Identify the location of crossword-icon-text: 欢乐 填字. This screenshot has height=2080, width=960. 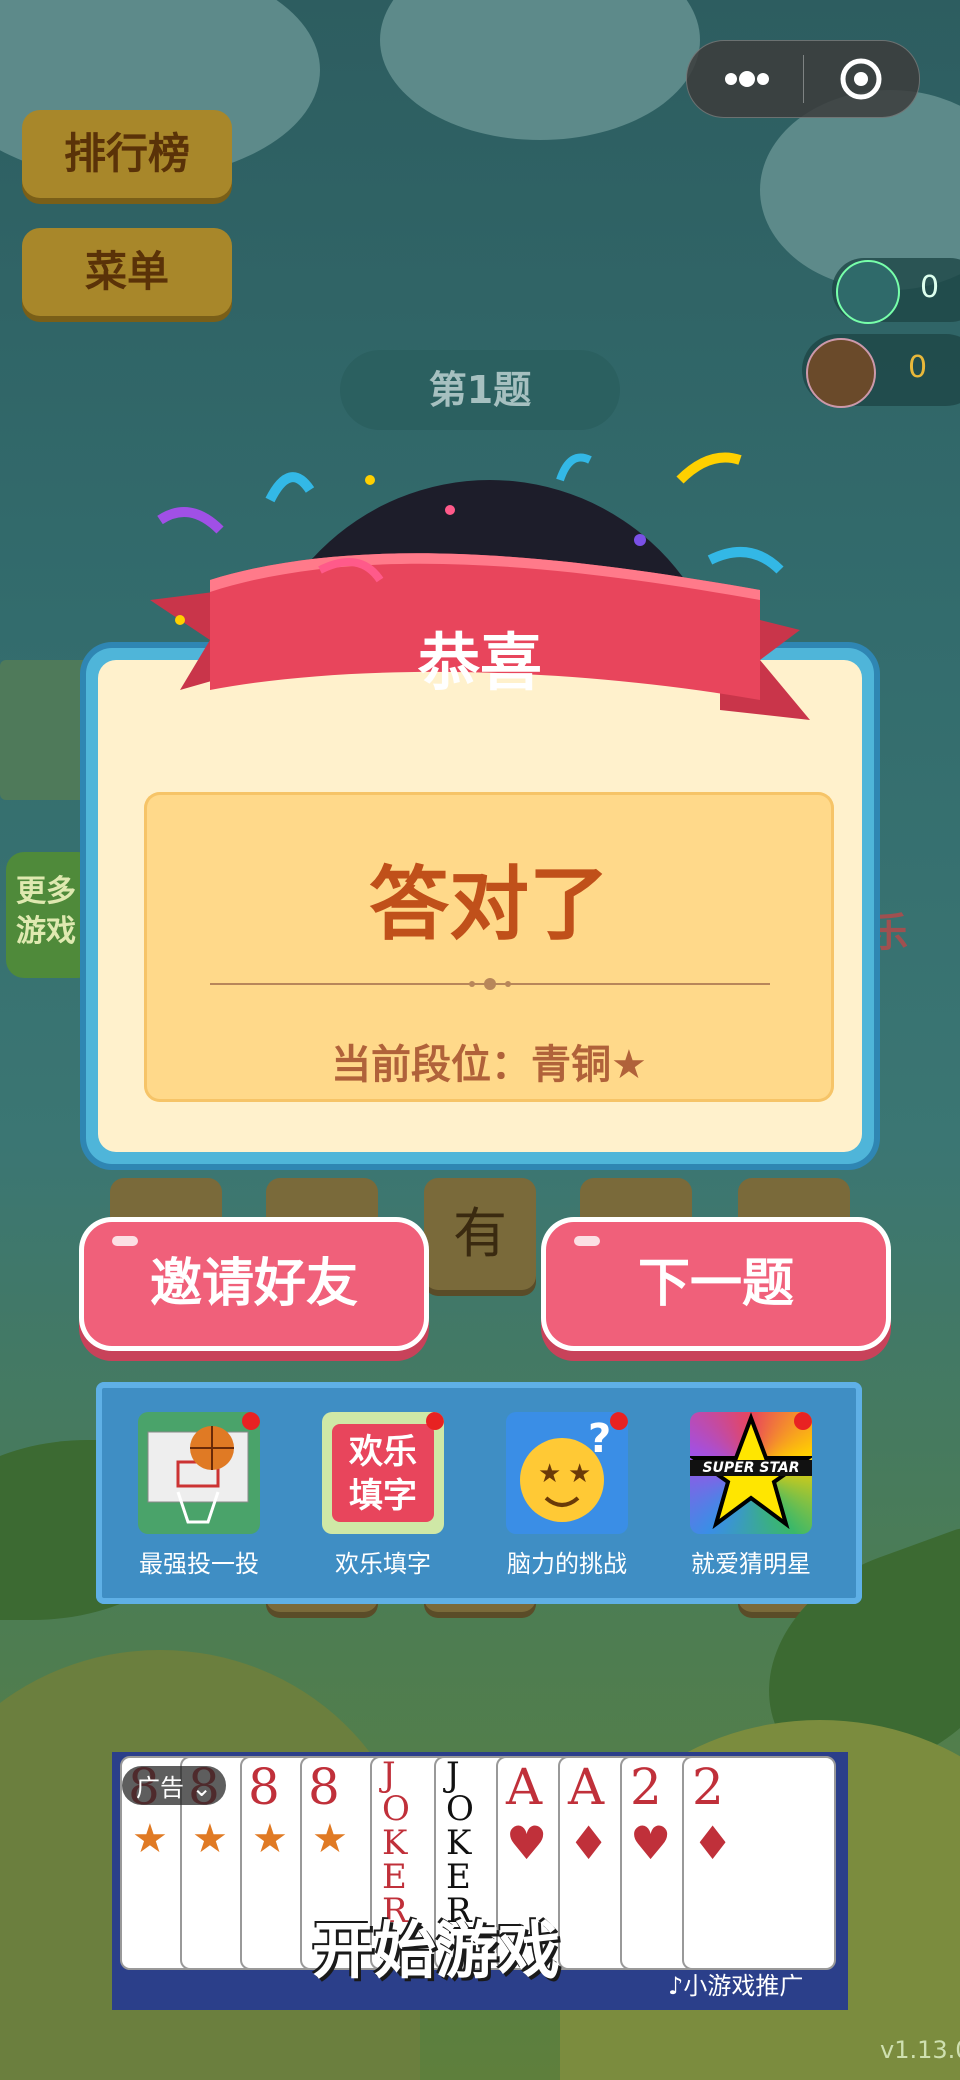
(383, 1473).